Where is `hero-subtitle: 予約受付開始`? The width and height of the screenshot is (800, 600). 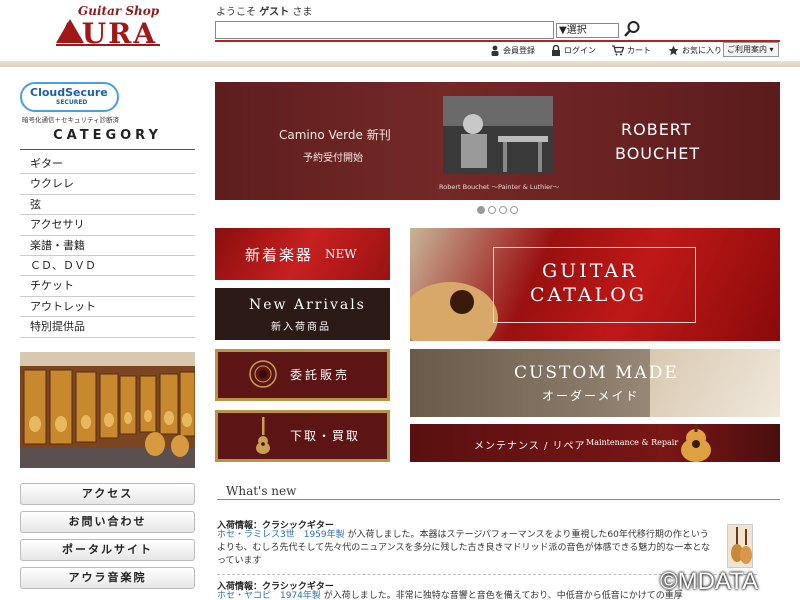
hero-subtitle: 予約受付開始 is located at coordinates (333, 158).